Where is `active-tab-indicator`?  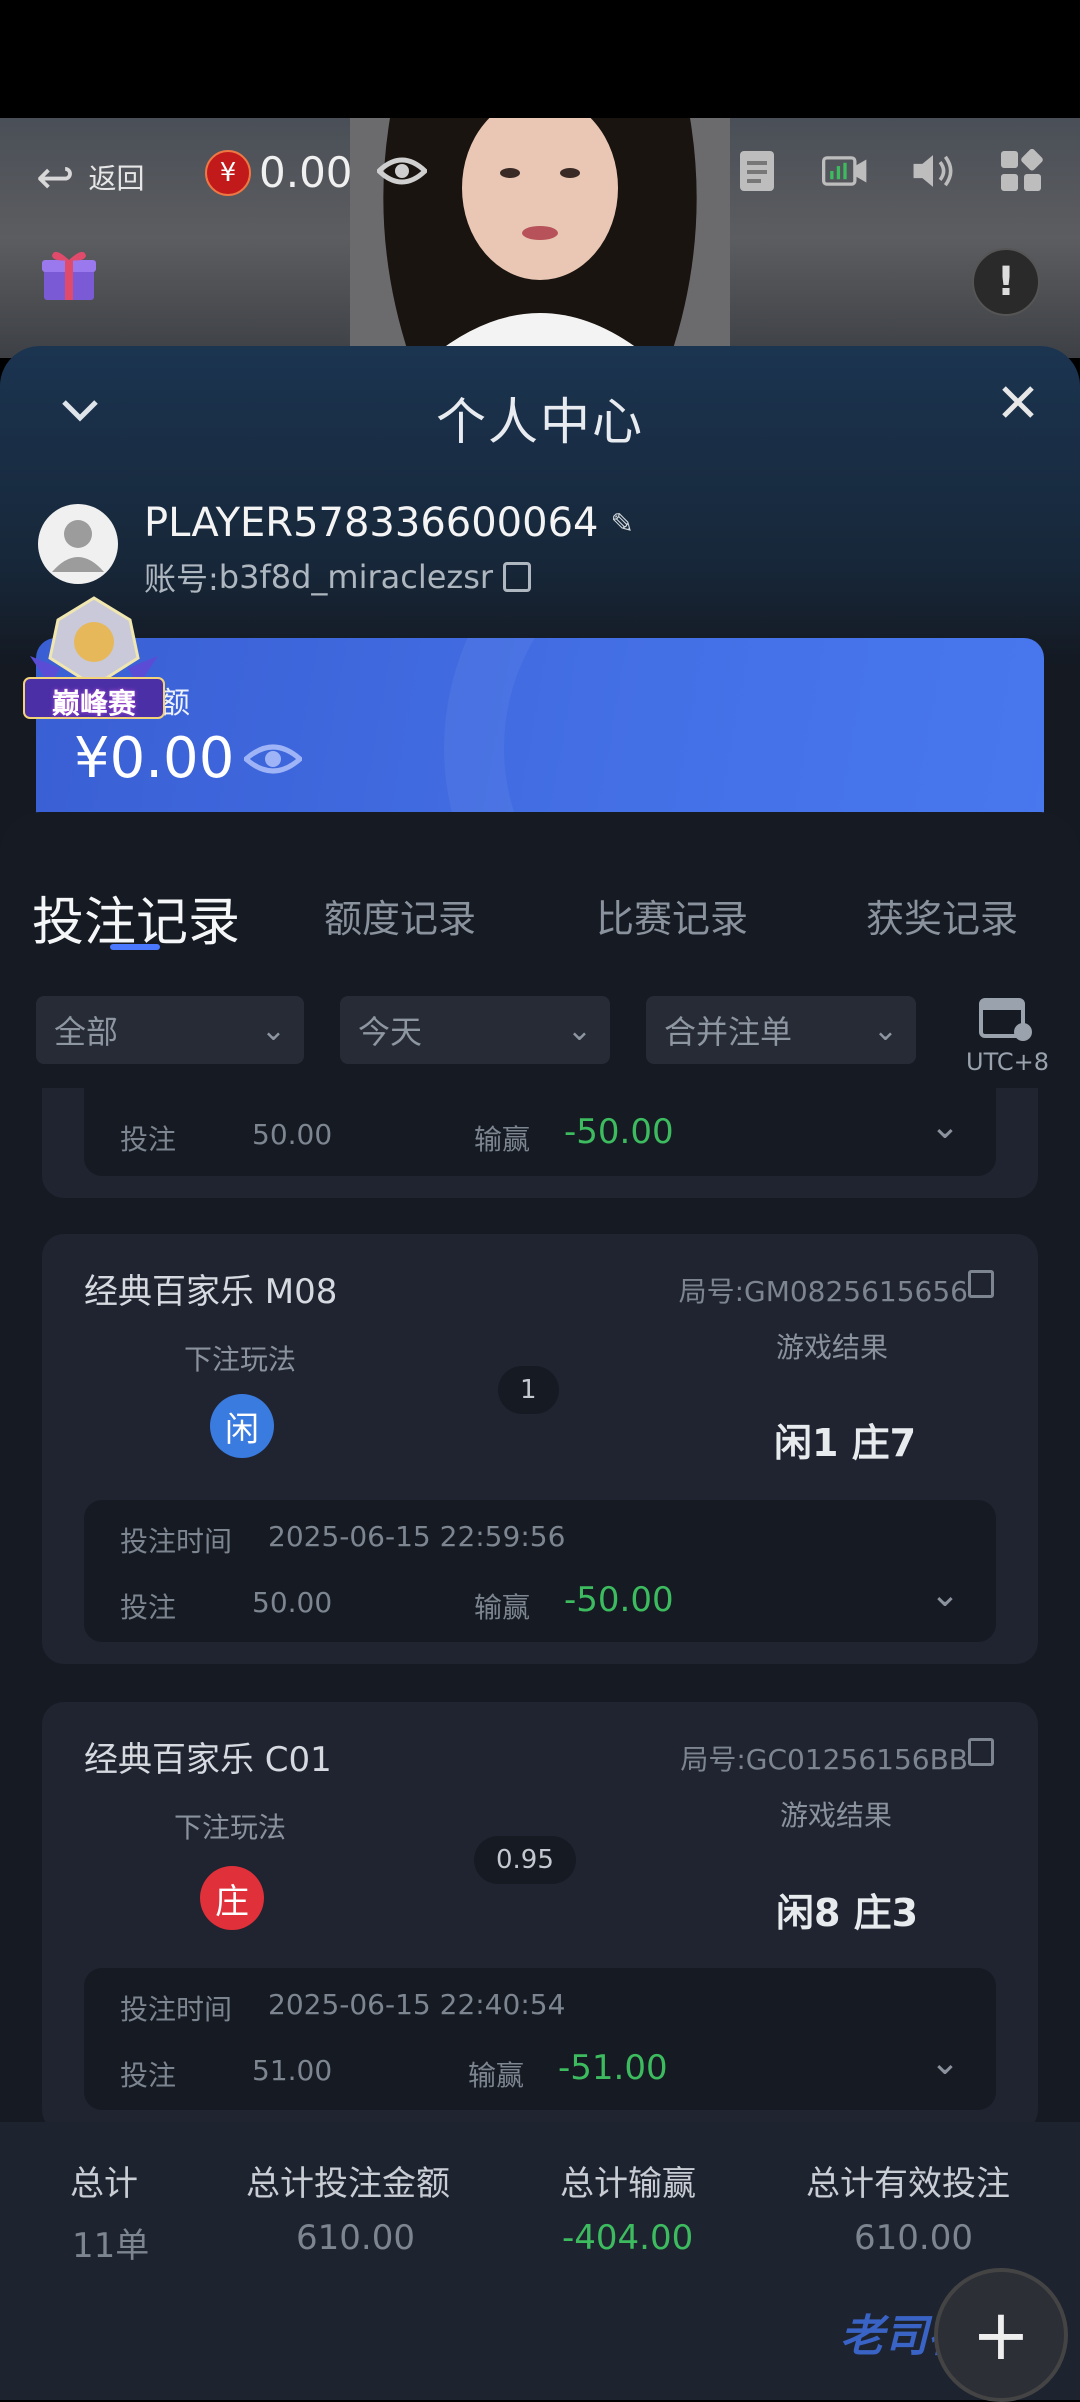 active-tab-indicator is located at coordinates (135, 947).